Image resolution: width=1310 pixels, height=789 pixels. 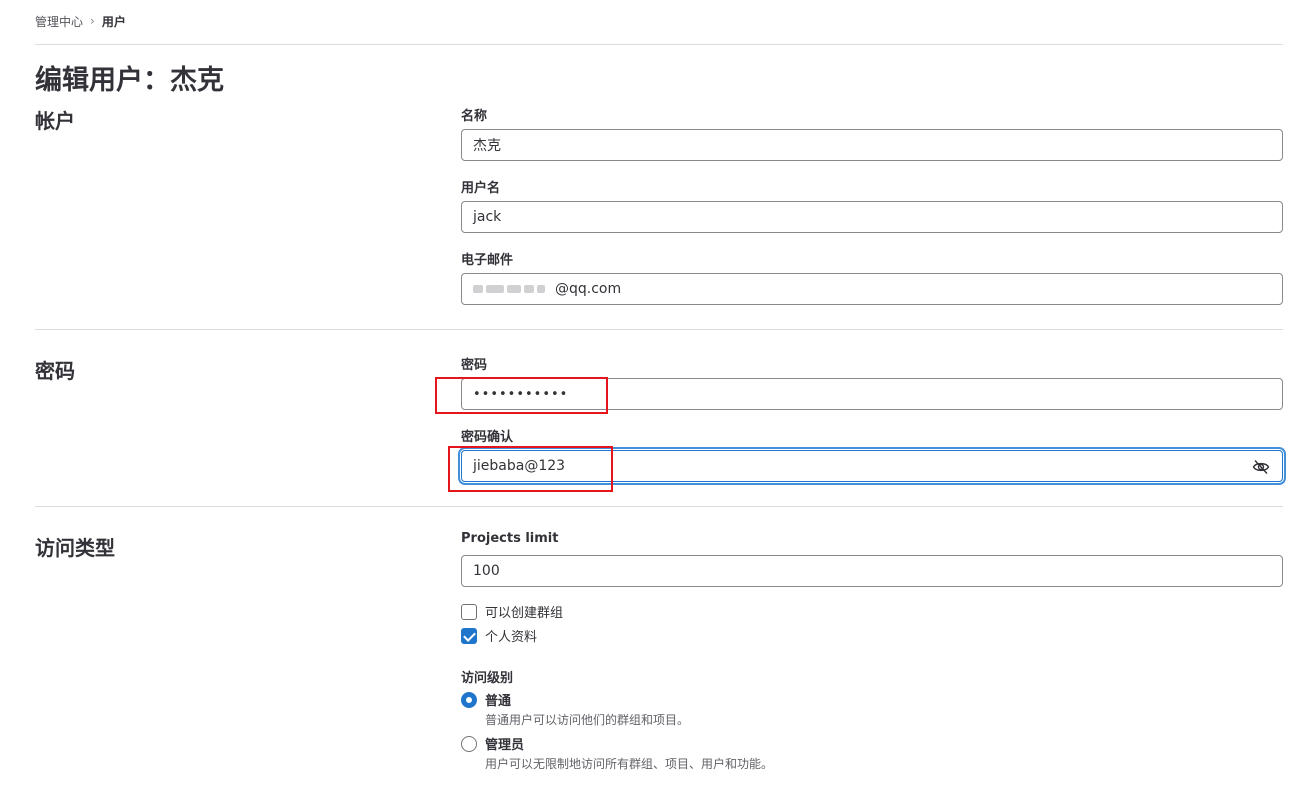 What do you see at coordinates (1261, 467) in the screenshot?
I see `eye-off-icon` at bounding box center [1261, 467].